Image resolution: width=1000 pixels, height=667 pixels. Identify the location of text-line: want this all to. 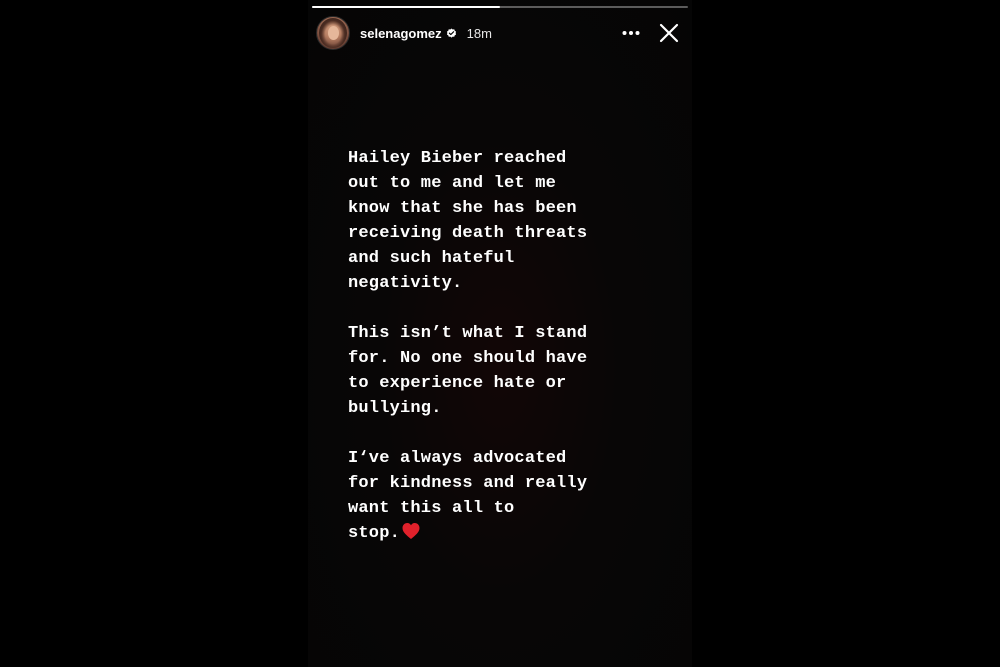
(431, 508).